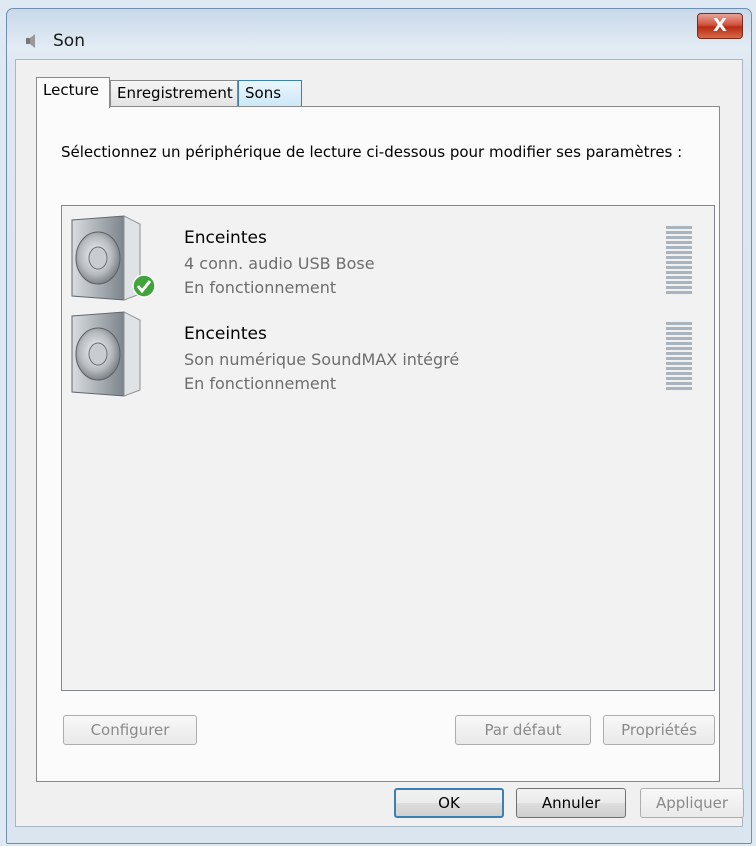 The image size is (756, 846). What do you see at coordinates (279, 263) in the screenshot?
I see `device-description: 4 conn. audio USB Bose` at bounding box center [279, 263].